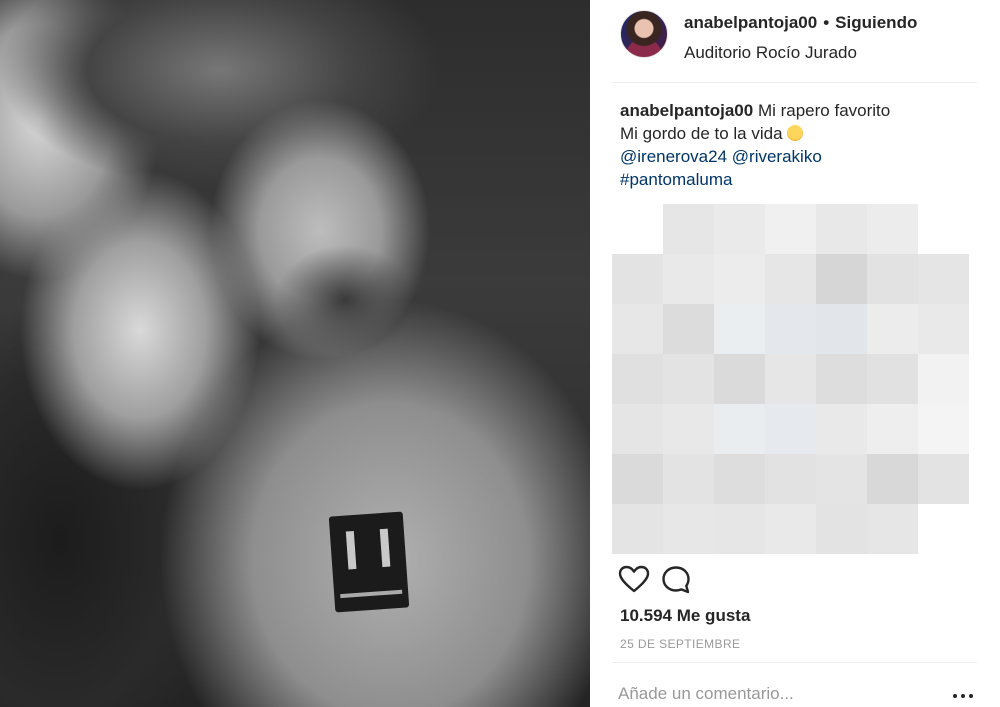 This screenshot has width=1000, height=707. I want to click on post-date: 25 DE SEPTIEMBRE, so click(680, 644).